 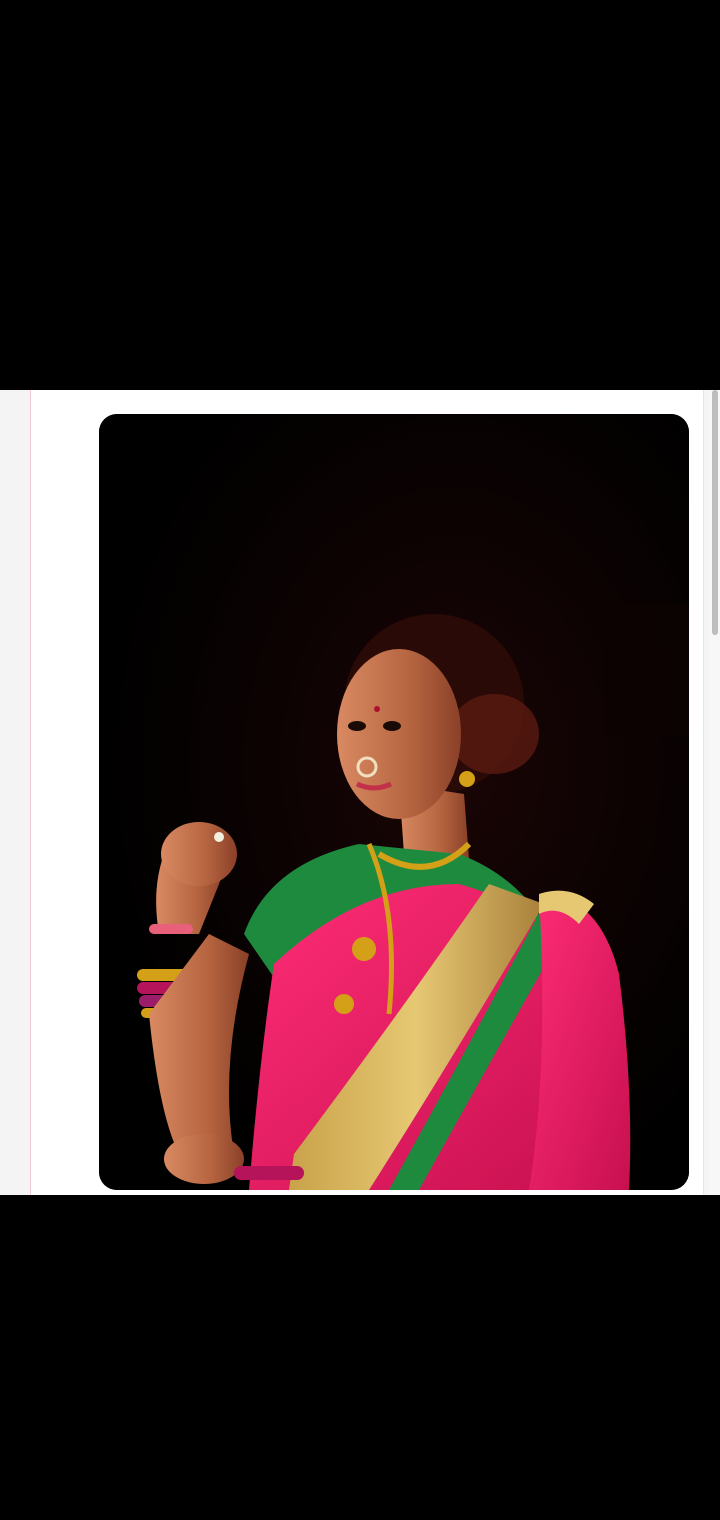 What do you see at coordinates (715, 512) in the screenshot?
I see `scrollbar-thumb` at bounding box center [715, 512].